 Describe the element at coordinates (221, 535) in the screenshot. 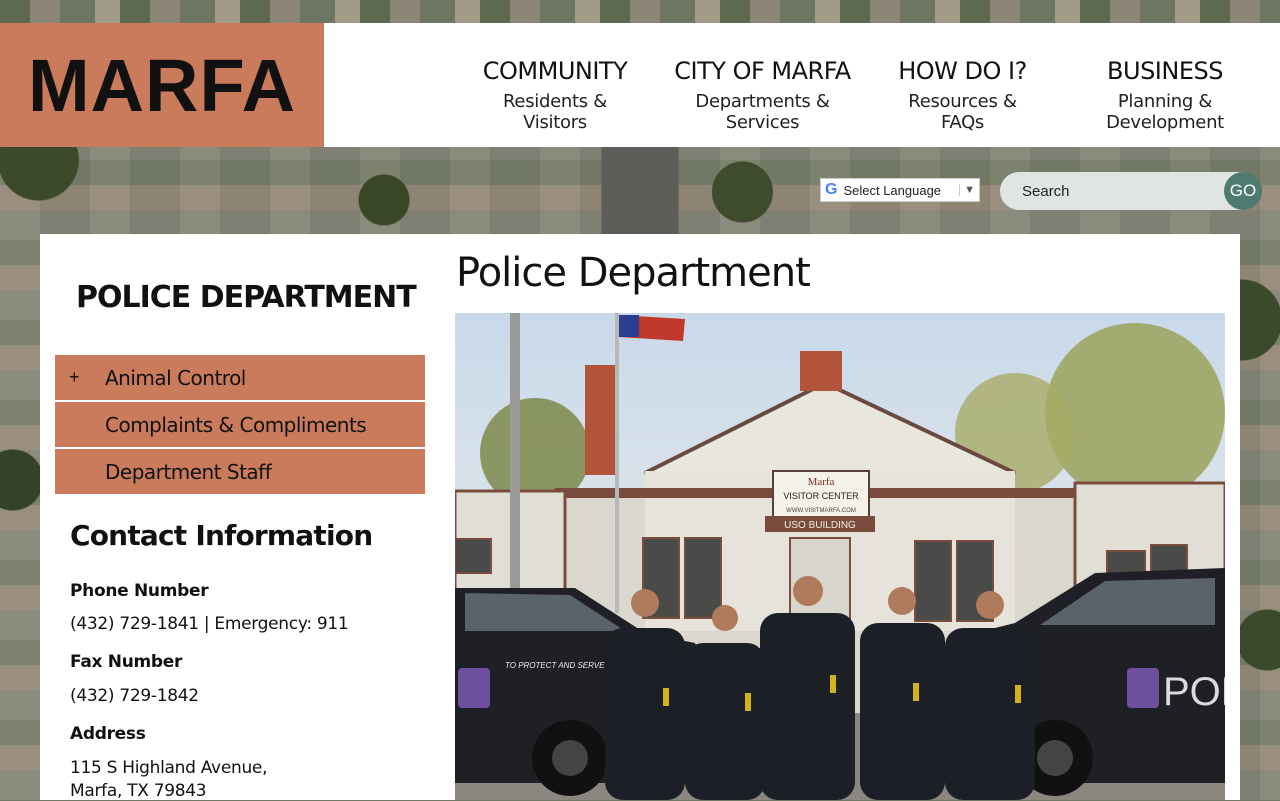

I see `contact-heading: Contact Information` at that location.